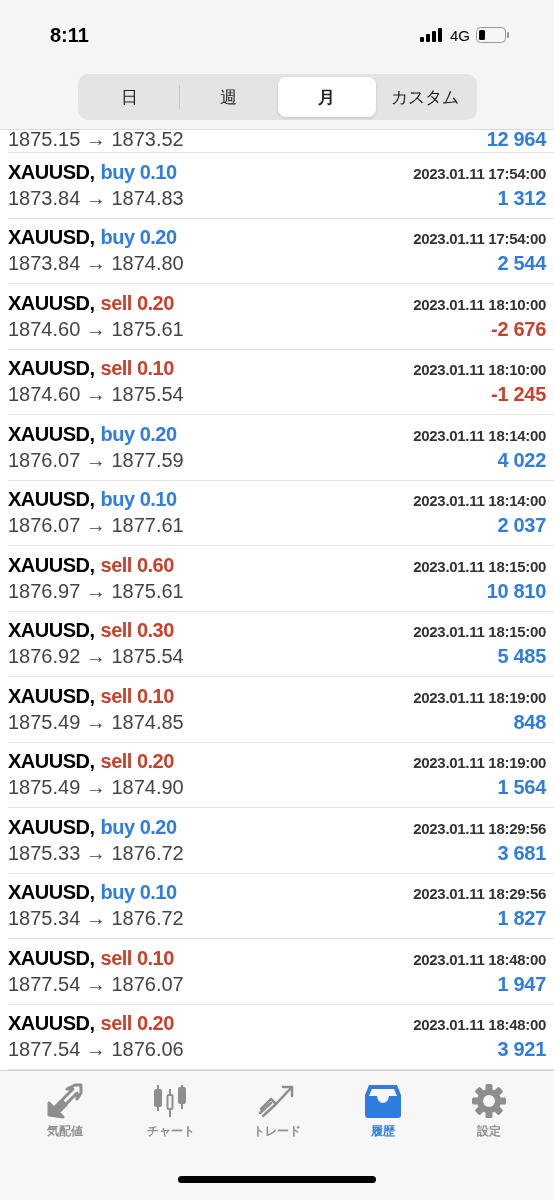 This screenshot has width=554, height=1200. I want to click on price-range: 1876.92 → 1875.54, so click(96, 657).